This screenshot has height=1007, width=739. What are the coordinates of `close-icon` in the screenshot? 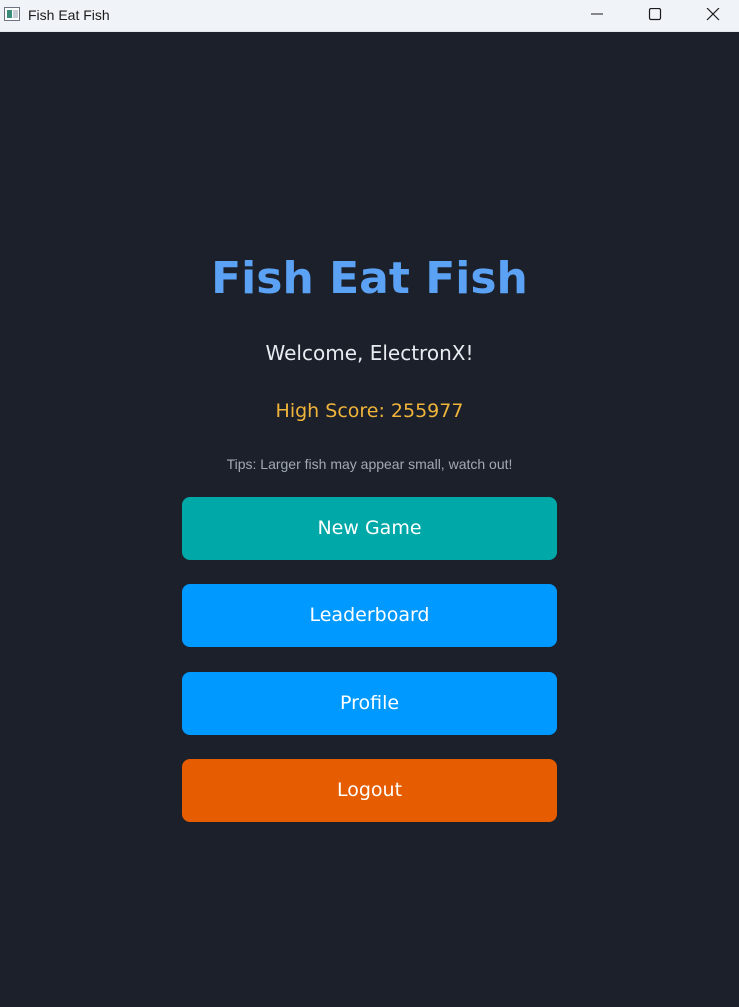 It's located at (713, 14).